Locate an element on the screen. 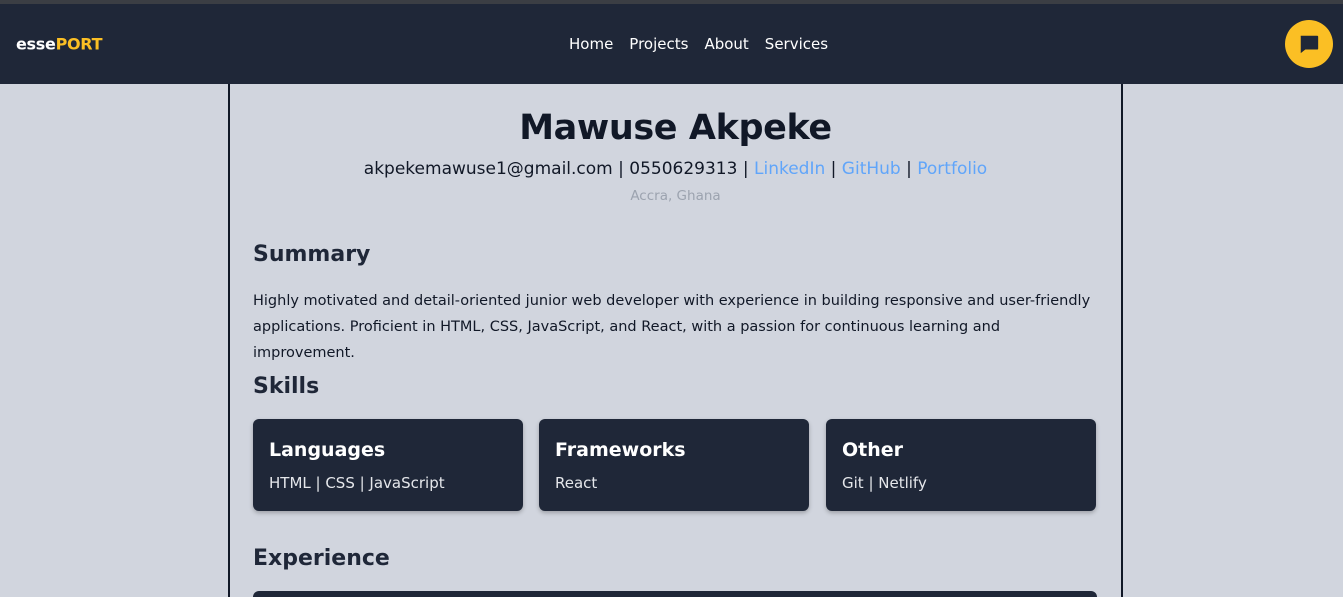 Image resolution: width=1343 pixels, height=597 pixels. navbar: essePORT Home Projects About Services is located at coordinates (671, 44).